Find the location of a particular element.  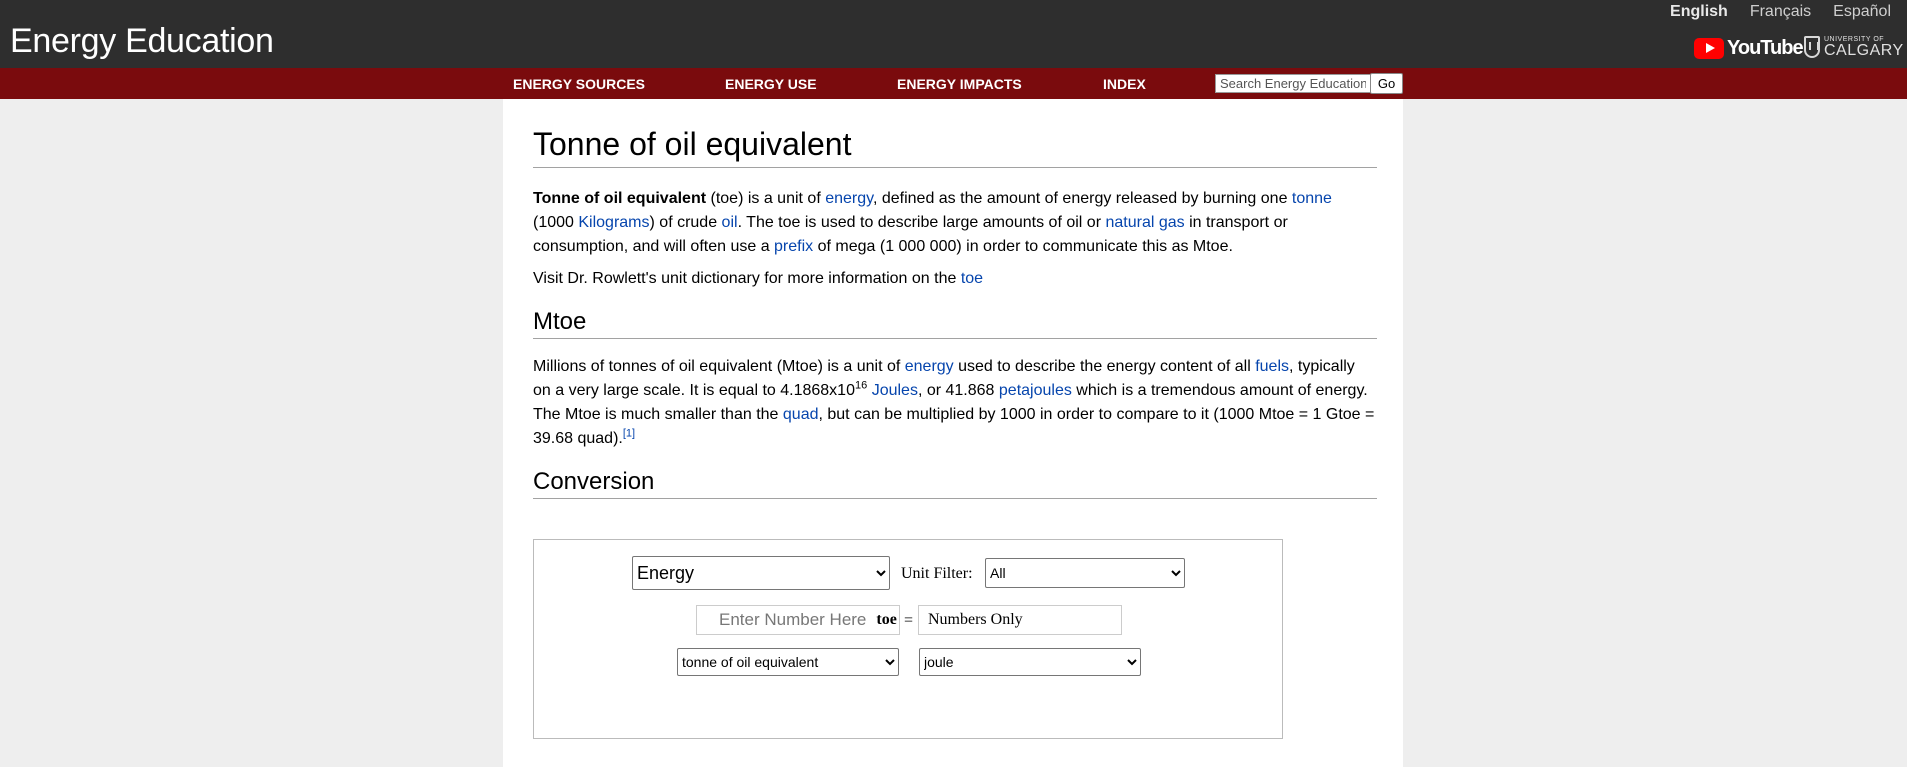

number-input: Enter Number Here toe is located at coordinates (798, 620).